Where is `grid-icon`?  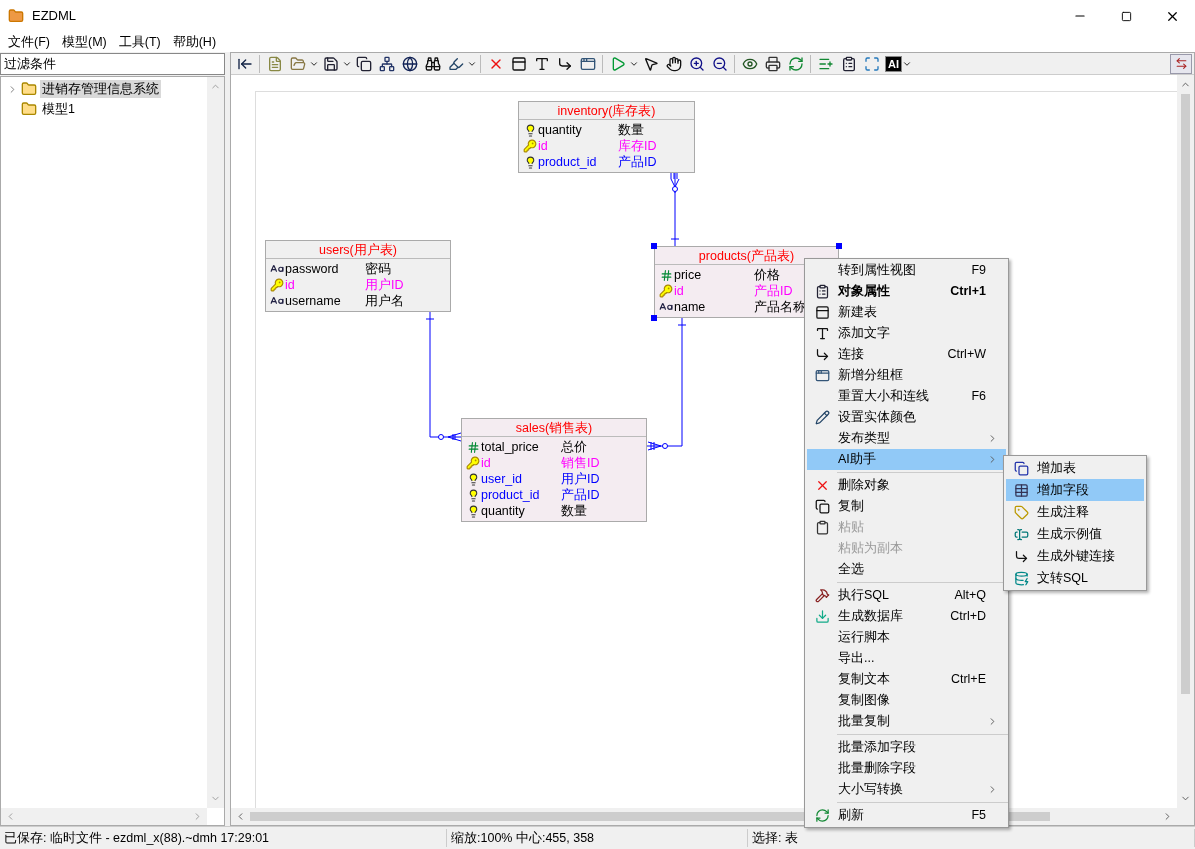
grid-icon is located at coordinates (1021, 490).